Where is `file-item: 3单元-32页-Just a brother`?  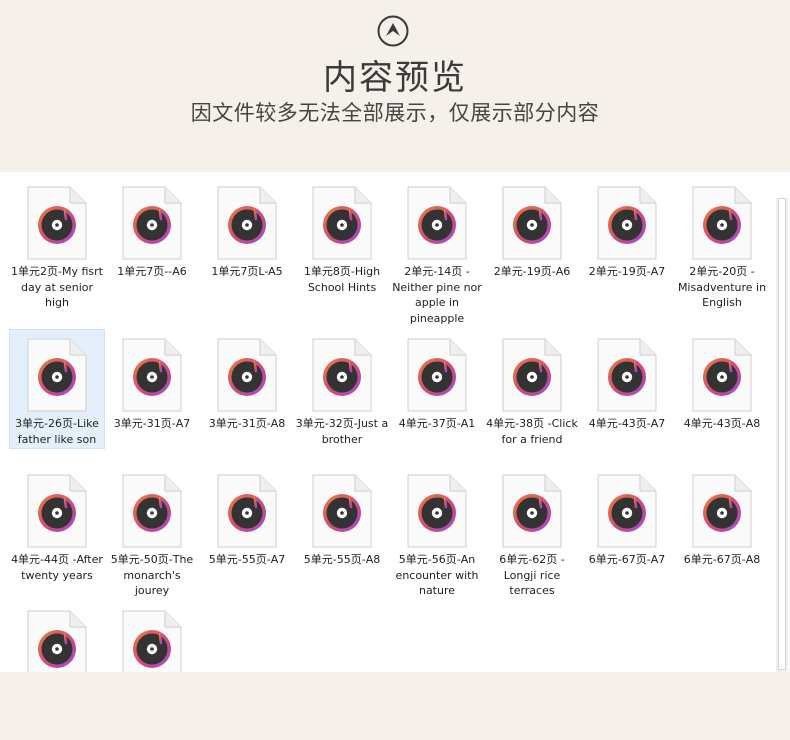
file-item: 3单元-32页-Just a brother is located at coordinates (342, 389).